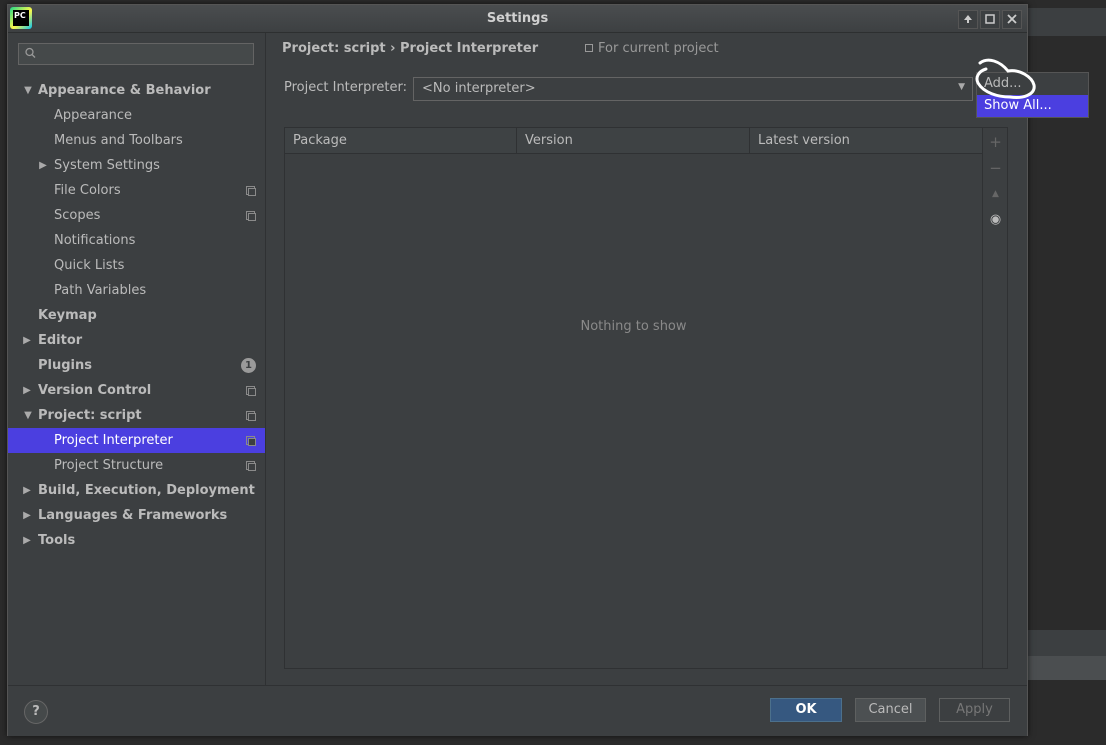 The image size is (1106, 745). I want to click on upgrade-package-icon: ▲, so click(995, 194).